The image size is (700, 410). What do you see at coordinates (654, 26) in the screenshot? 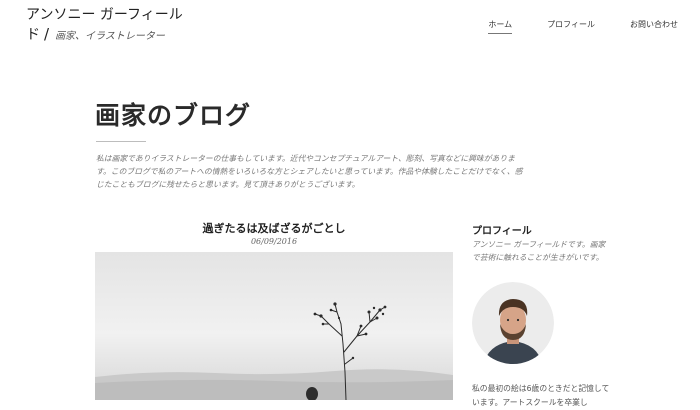
I see `nav-item-contact: お問い合わせ` at bounding box center [654, 26].